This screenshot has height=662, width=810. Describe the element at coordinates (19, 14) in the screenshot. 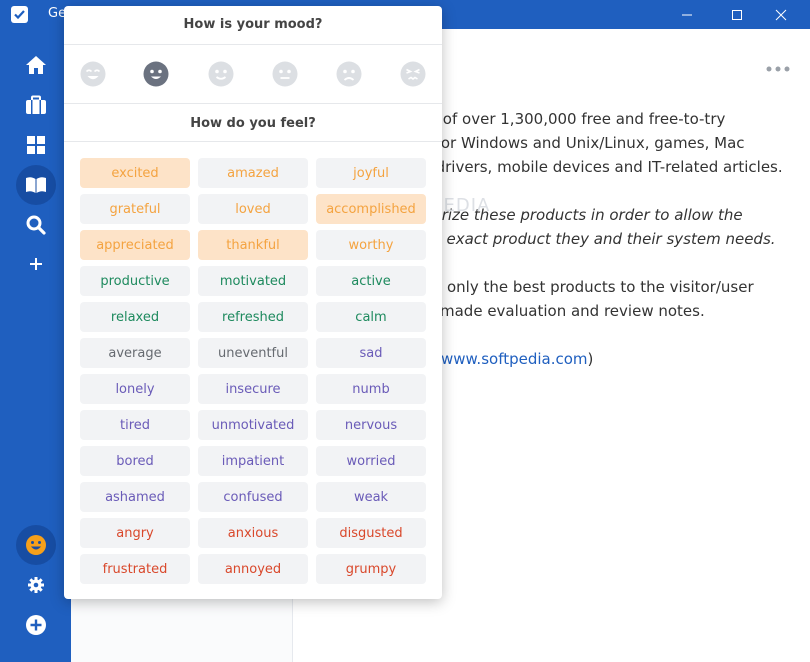

I see `app-check-icon` at that location.